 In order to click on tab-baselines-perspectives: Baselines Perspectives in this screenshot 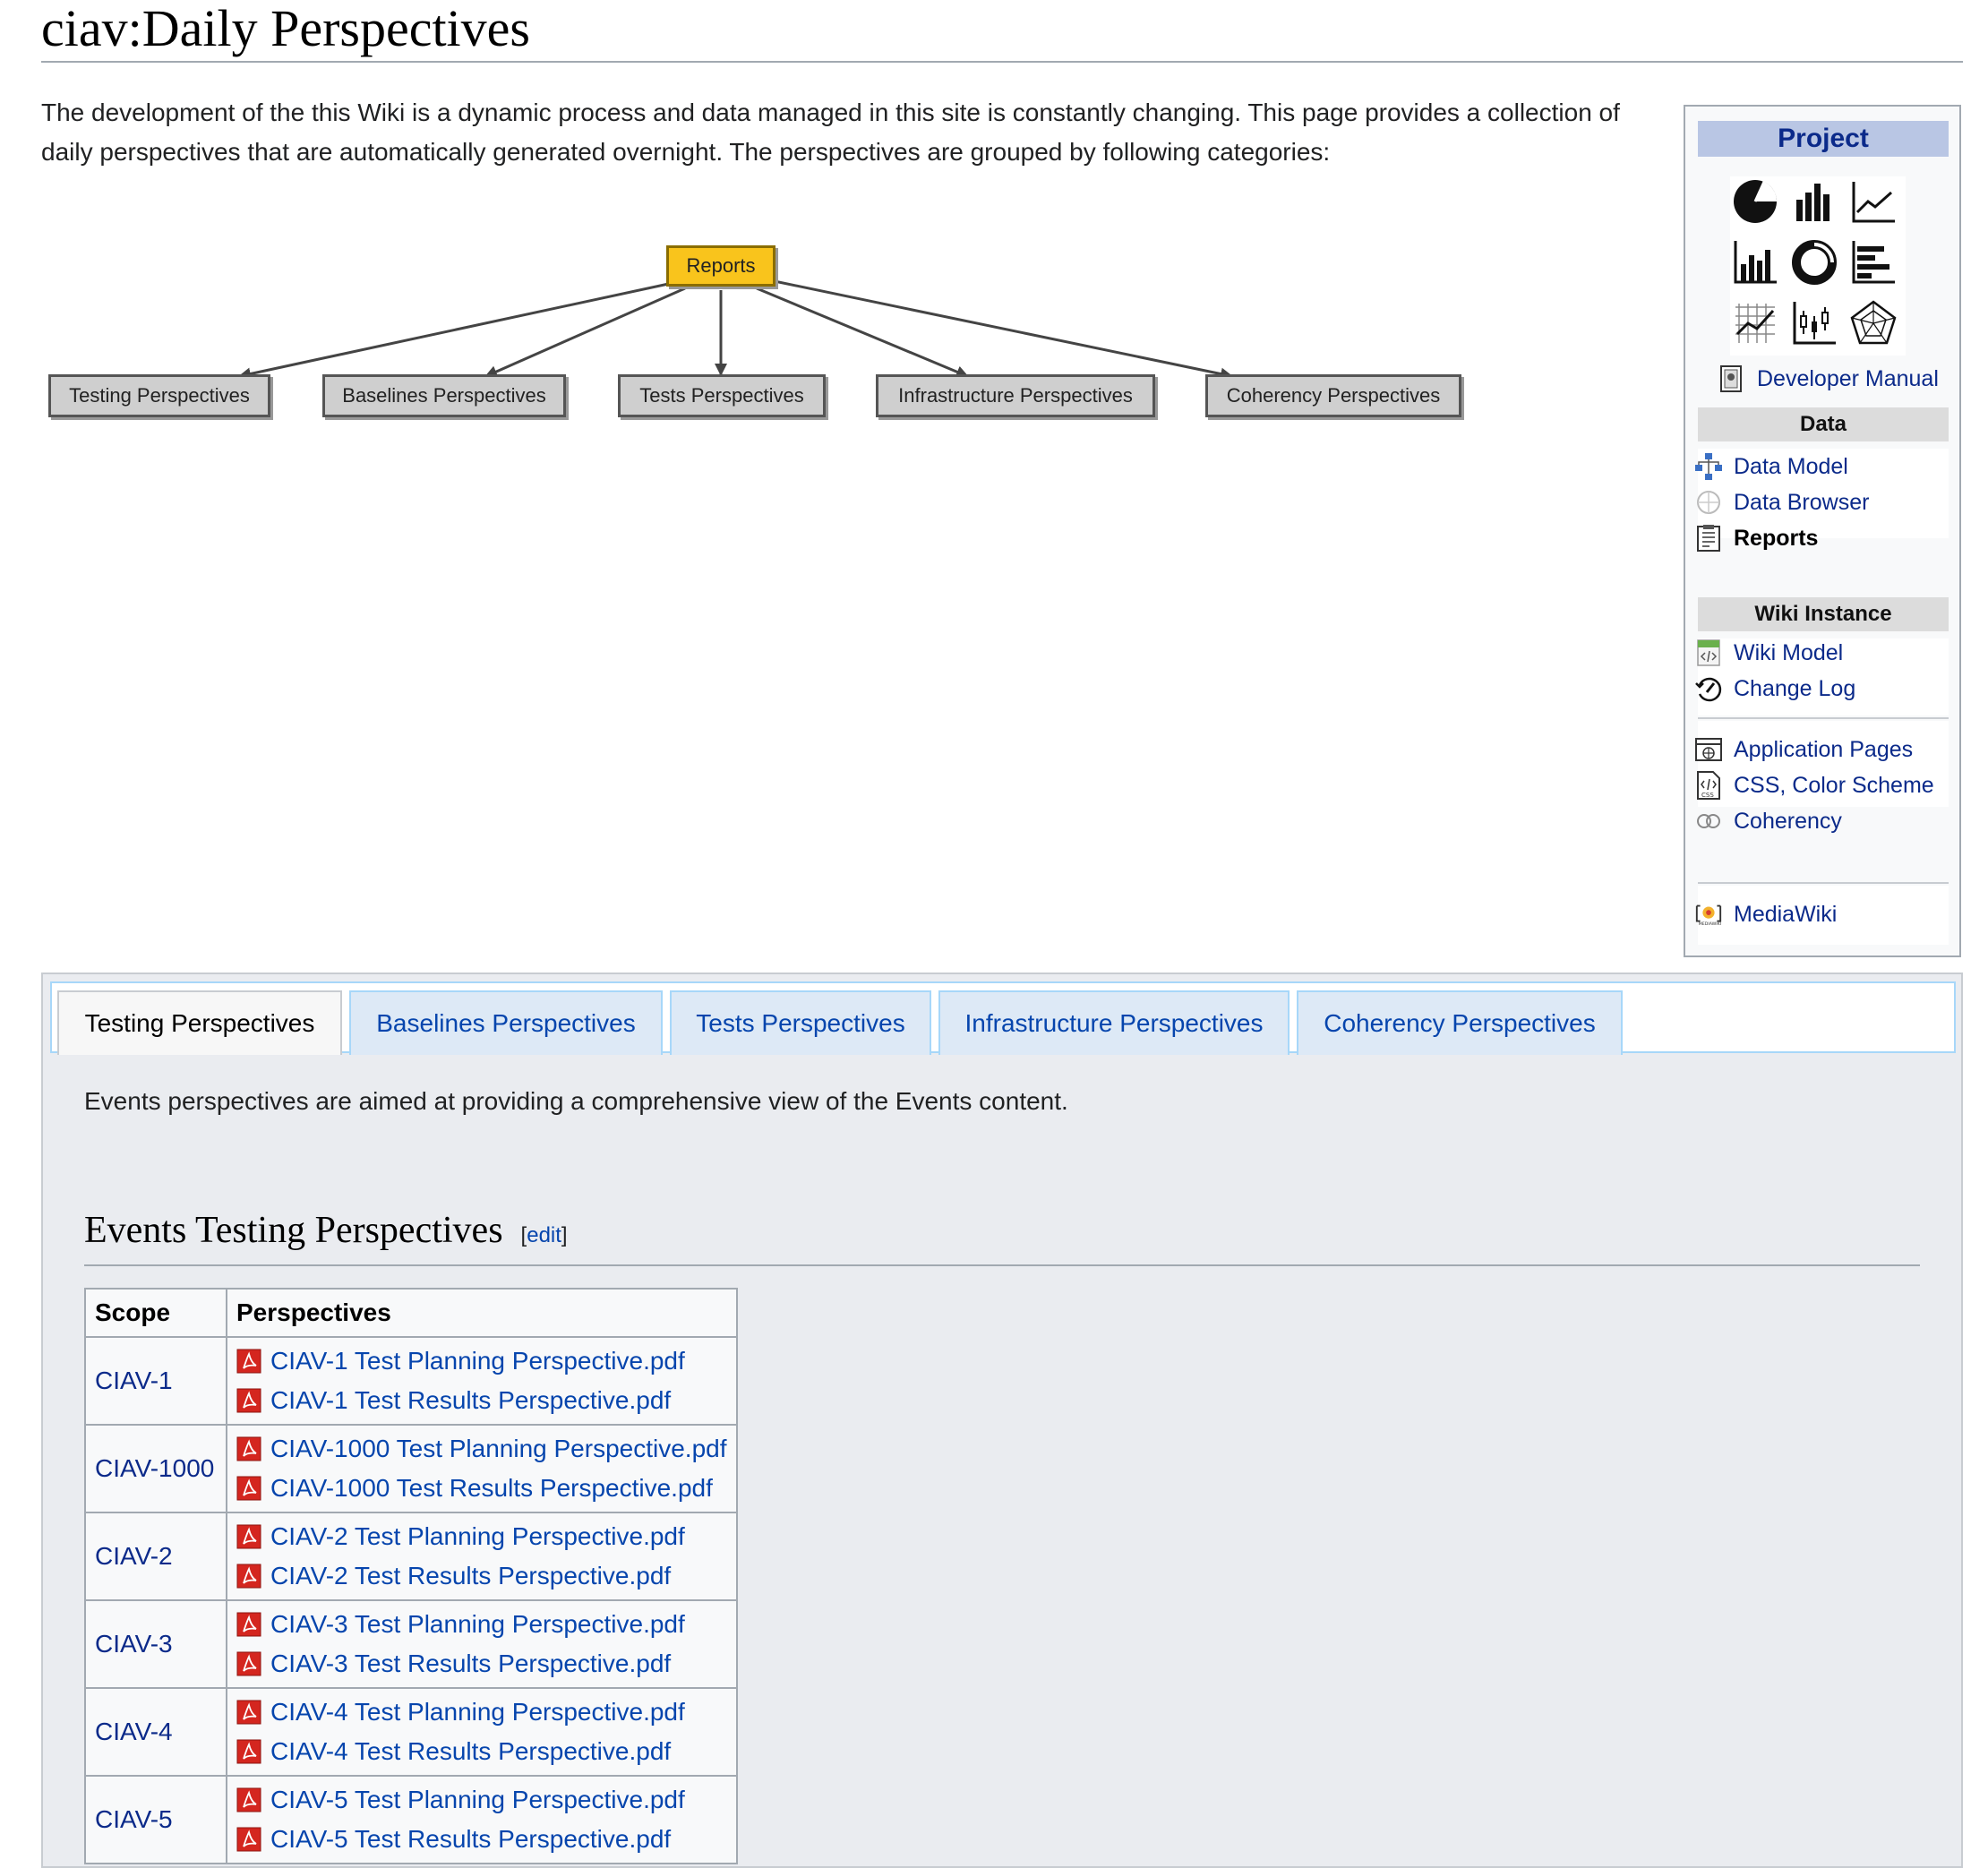, I will do `click(506, 1022)`.